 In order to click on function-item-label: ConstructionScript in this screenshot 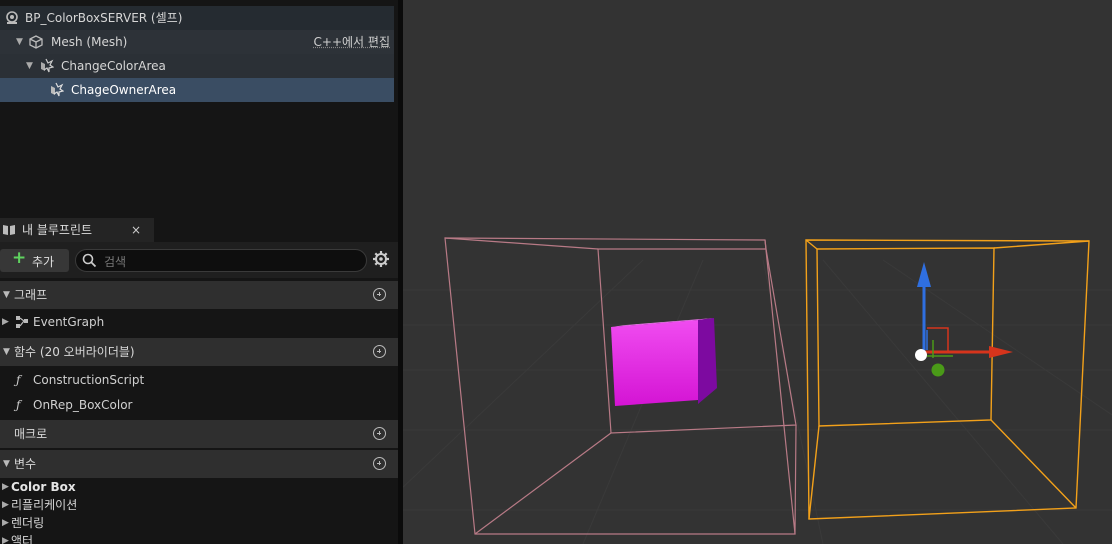, I will do `click(89, 380)`.